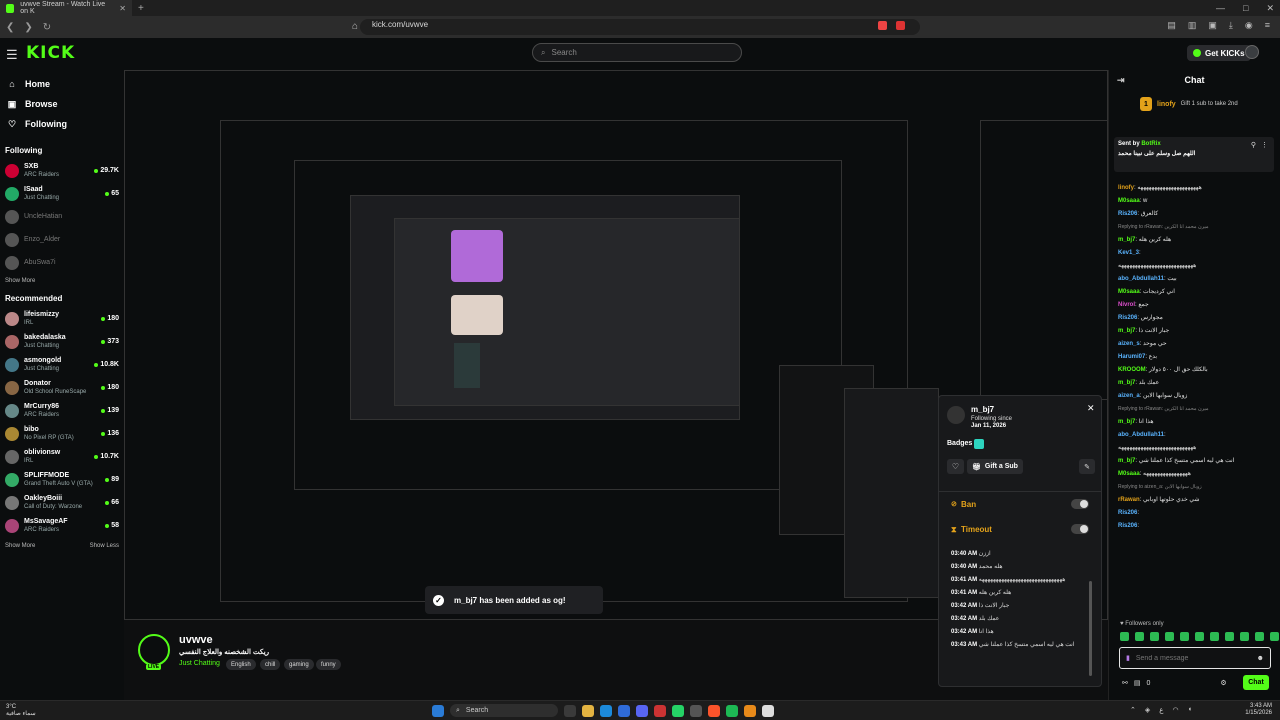  What do you see at coordinates (328, 664) in the screenshot?
I see `tag-funny: funny` at bounding box center [328, 664].